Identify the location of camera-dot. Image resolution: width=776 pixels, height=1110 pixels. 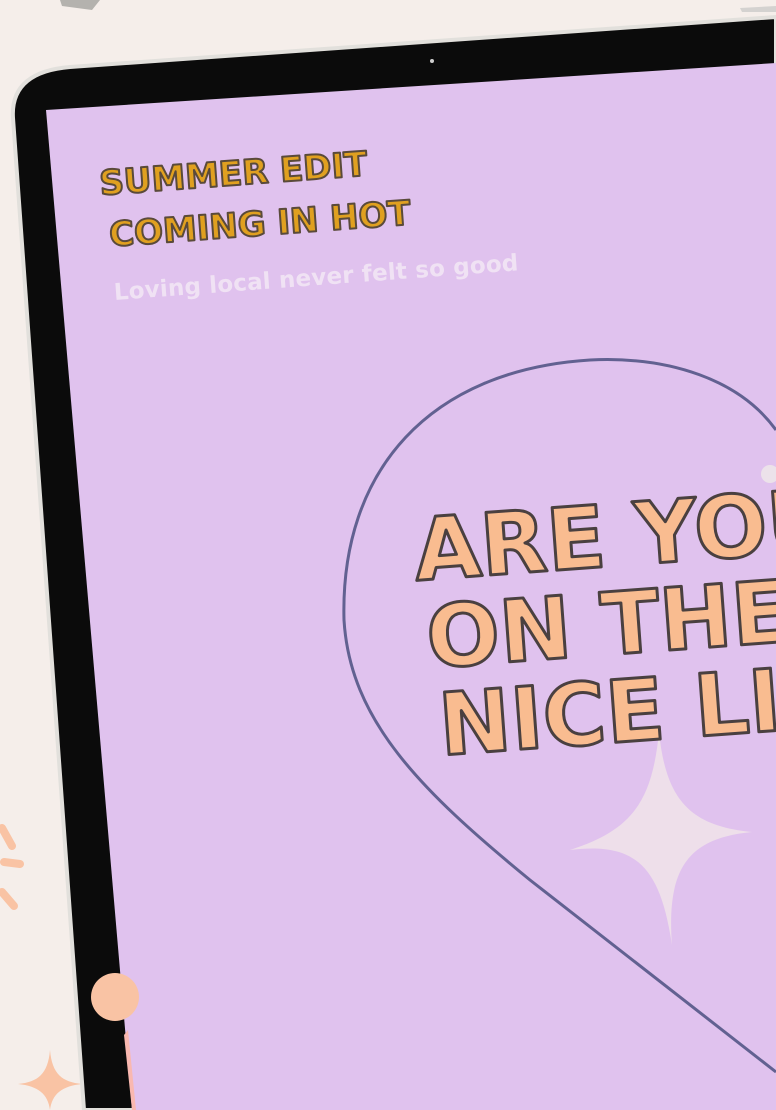
(432, 61).